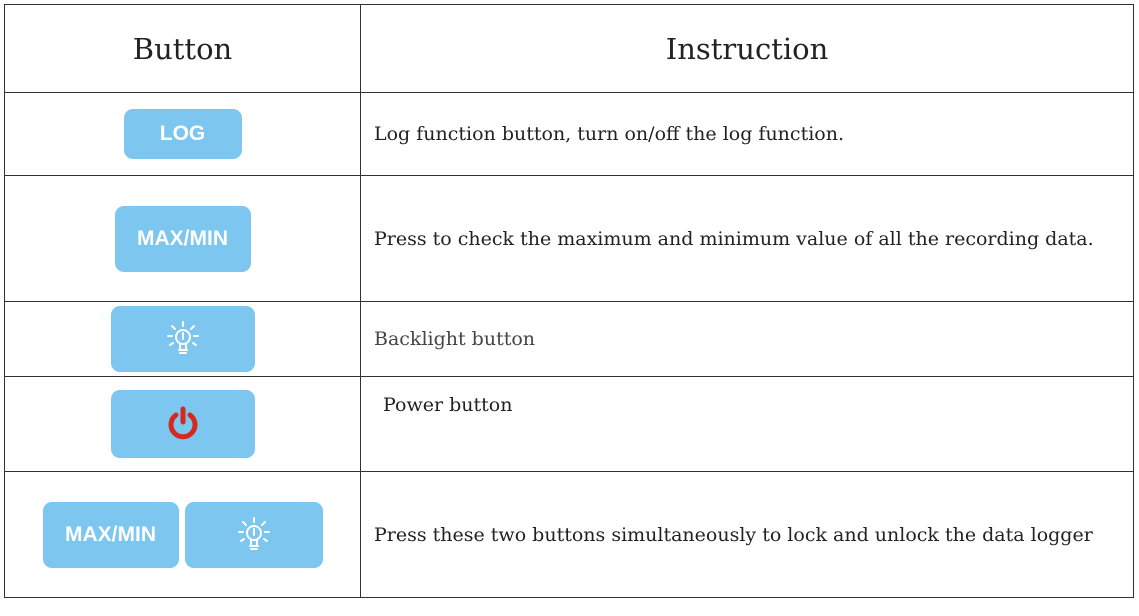 This screenshot has width=1139, height=616. I want to click on button-combo: MAX/MIN, so click(182, 534).